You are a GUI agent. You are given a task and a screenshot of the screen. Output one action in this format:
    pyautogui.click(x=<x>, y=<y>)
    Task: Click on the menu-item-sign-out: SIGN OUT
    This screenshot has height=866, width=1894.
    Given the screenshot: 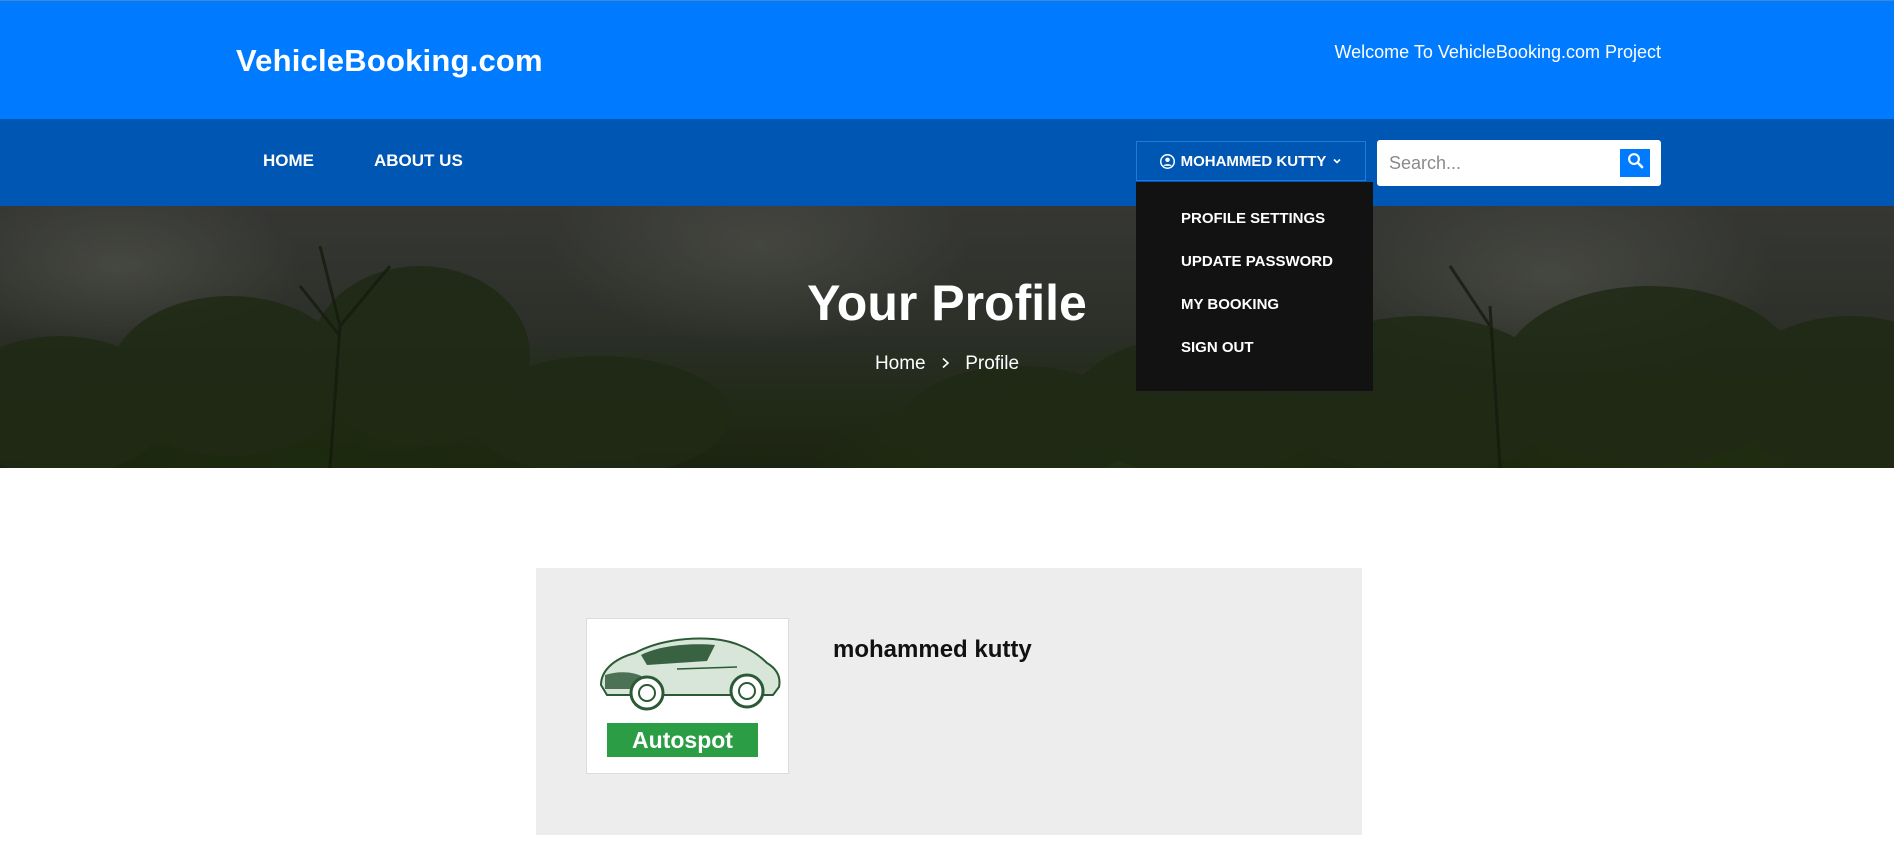 What is the action you would take?
    pyautogui.click(x=1277, y=360)
    